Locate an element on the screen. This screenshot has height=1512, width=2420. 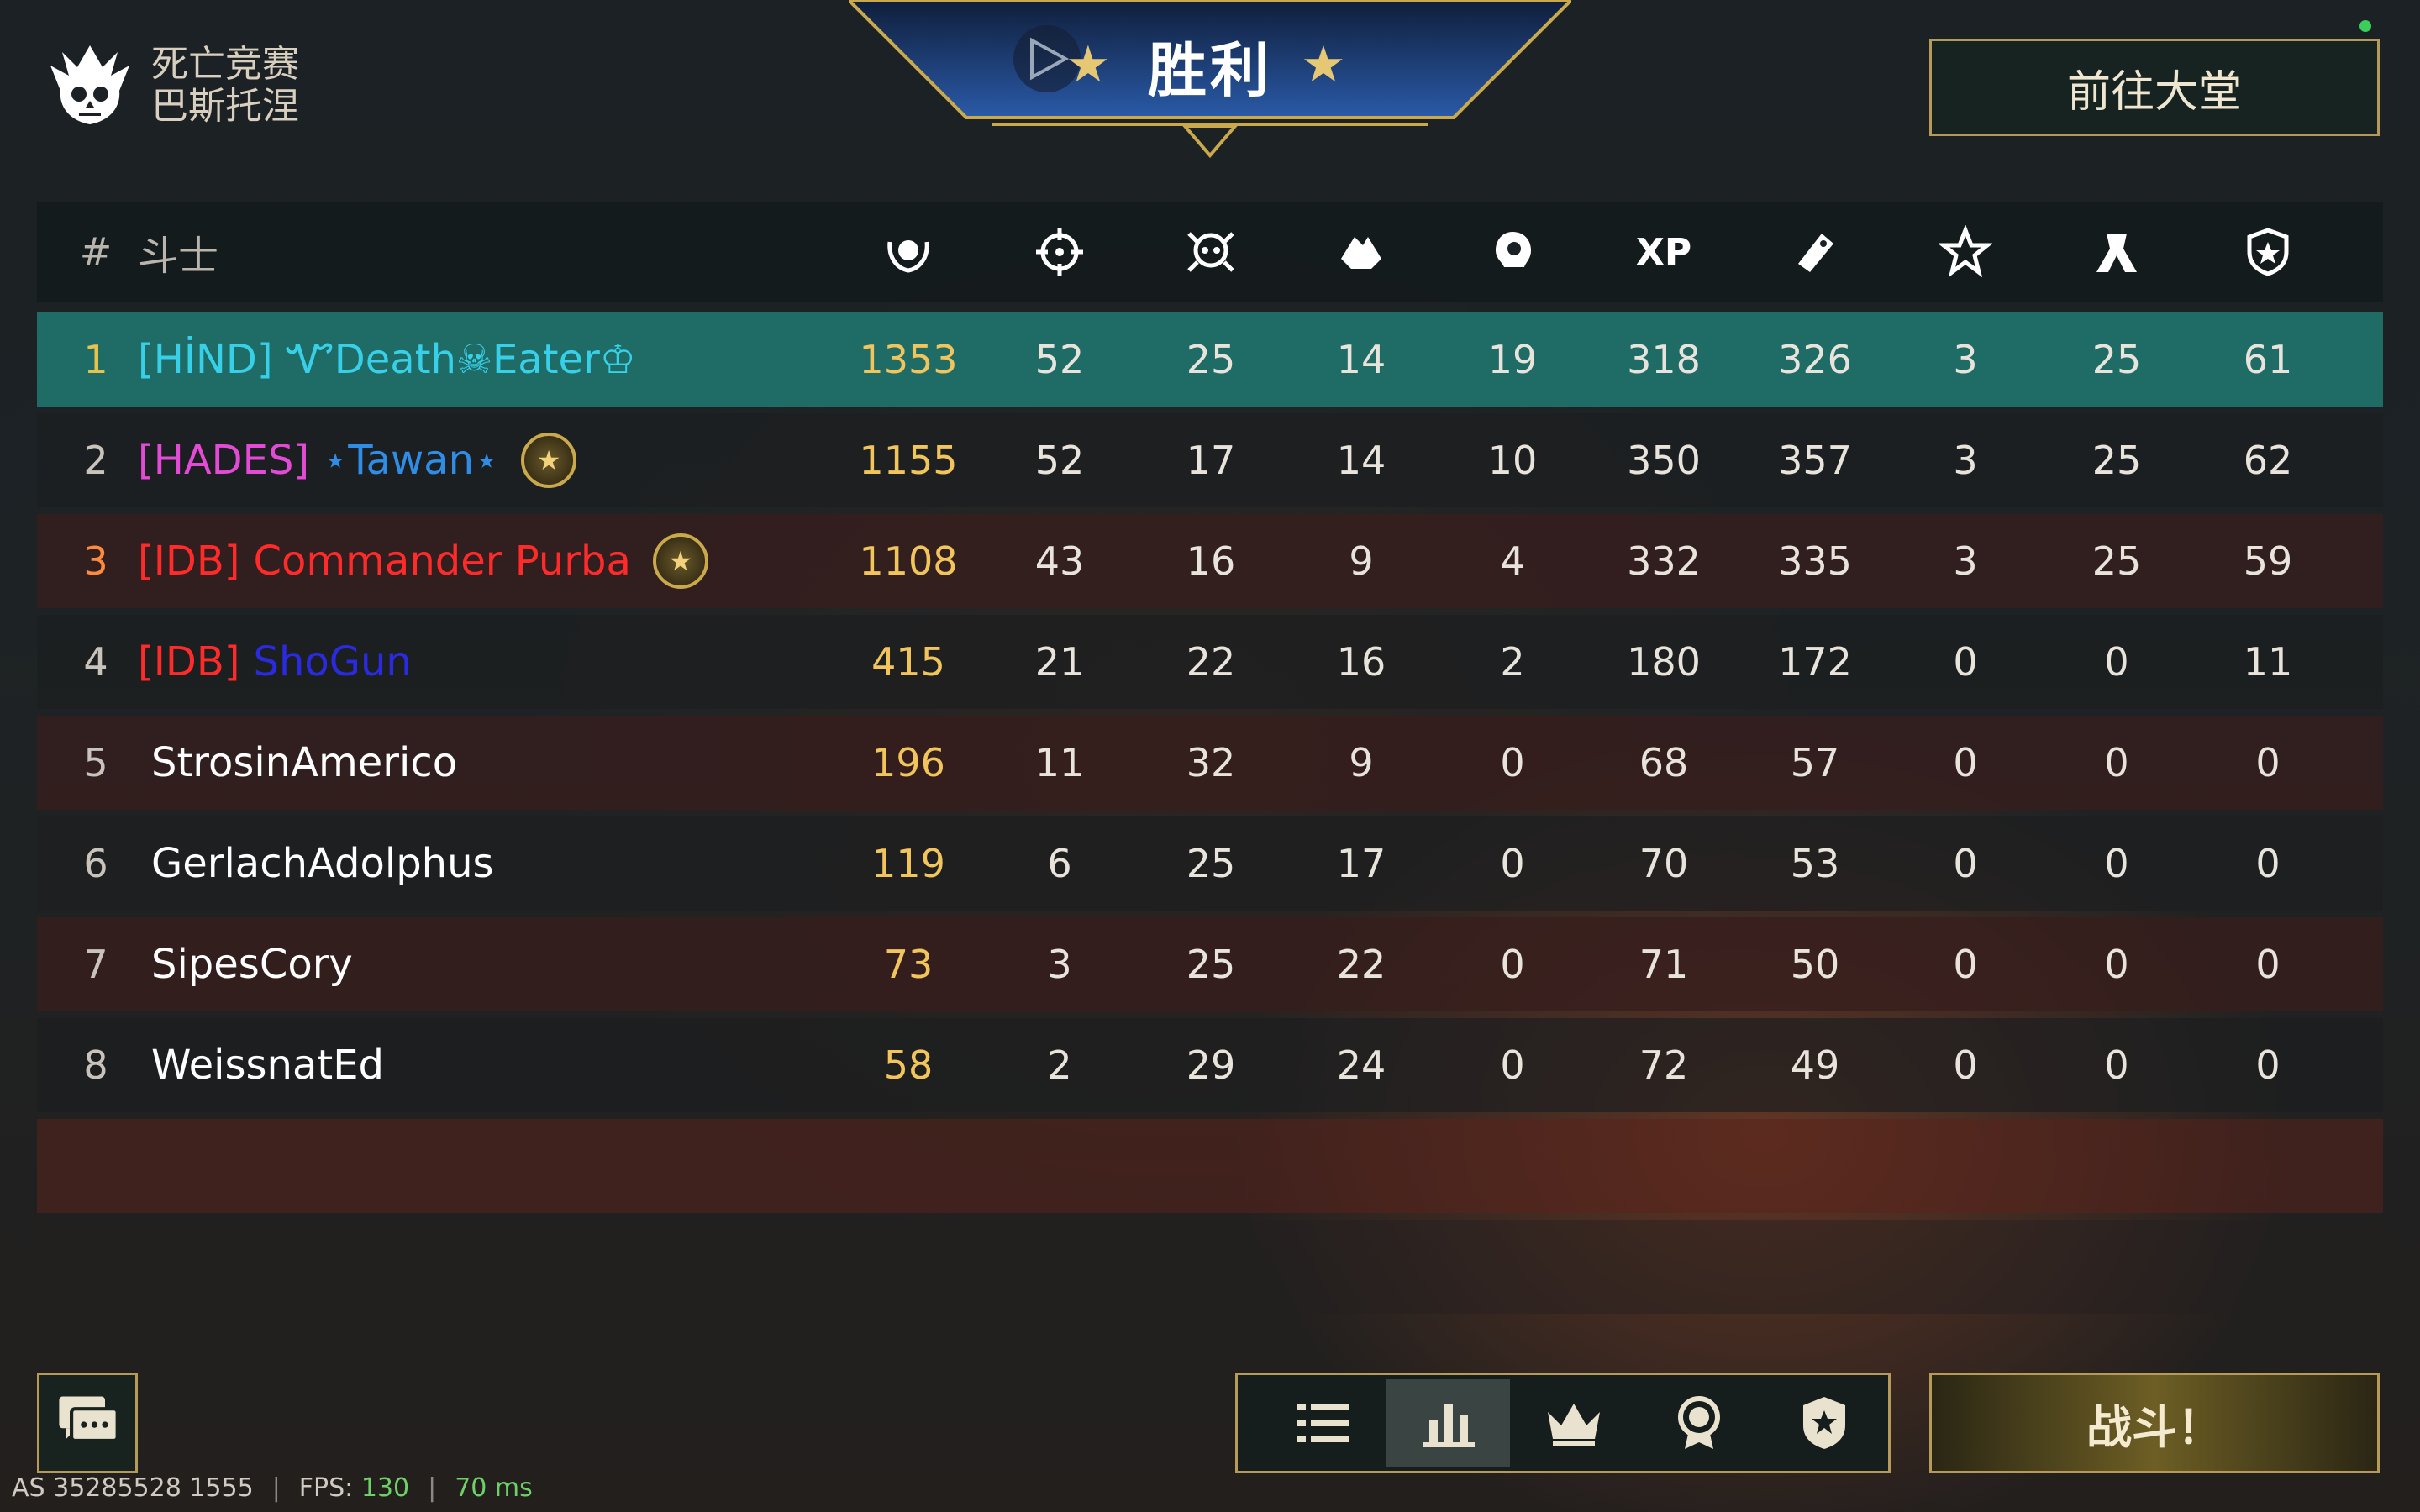
player-name-cell: [HADES] ⋆Tawan⋆ ★ is located at coordinates (516, 460).